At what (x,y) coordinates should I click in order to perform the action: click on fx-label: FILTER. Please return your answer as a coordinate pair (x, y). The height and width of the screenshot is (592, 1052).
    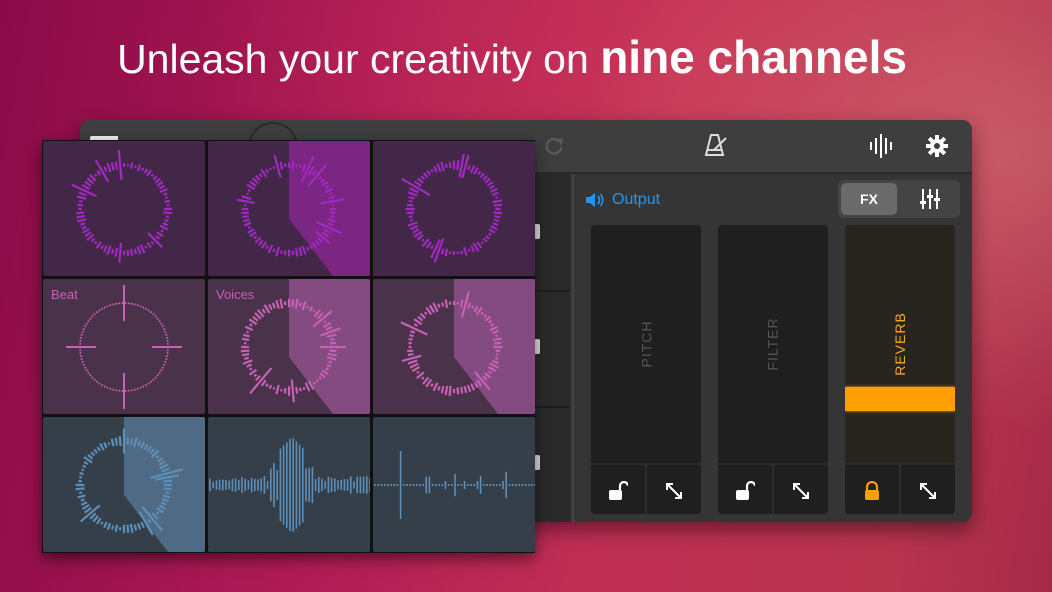
    Looking at the image, I should click on (773, 344).